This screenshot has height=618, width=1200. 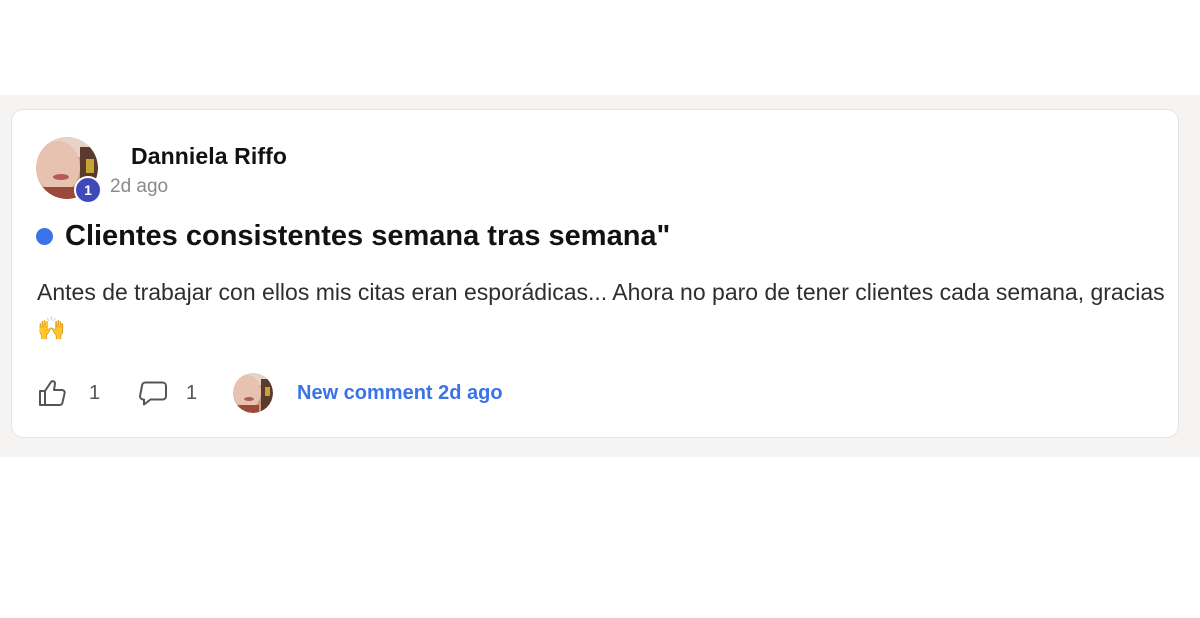 I want to click on commenter-avatar, so click(x=253, y=393).